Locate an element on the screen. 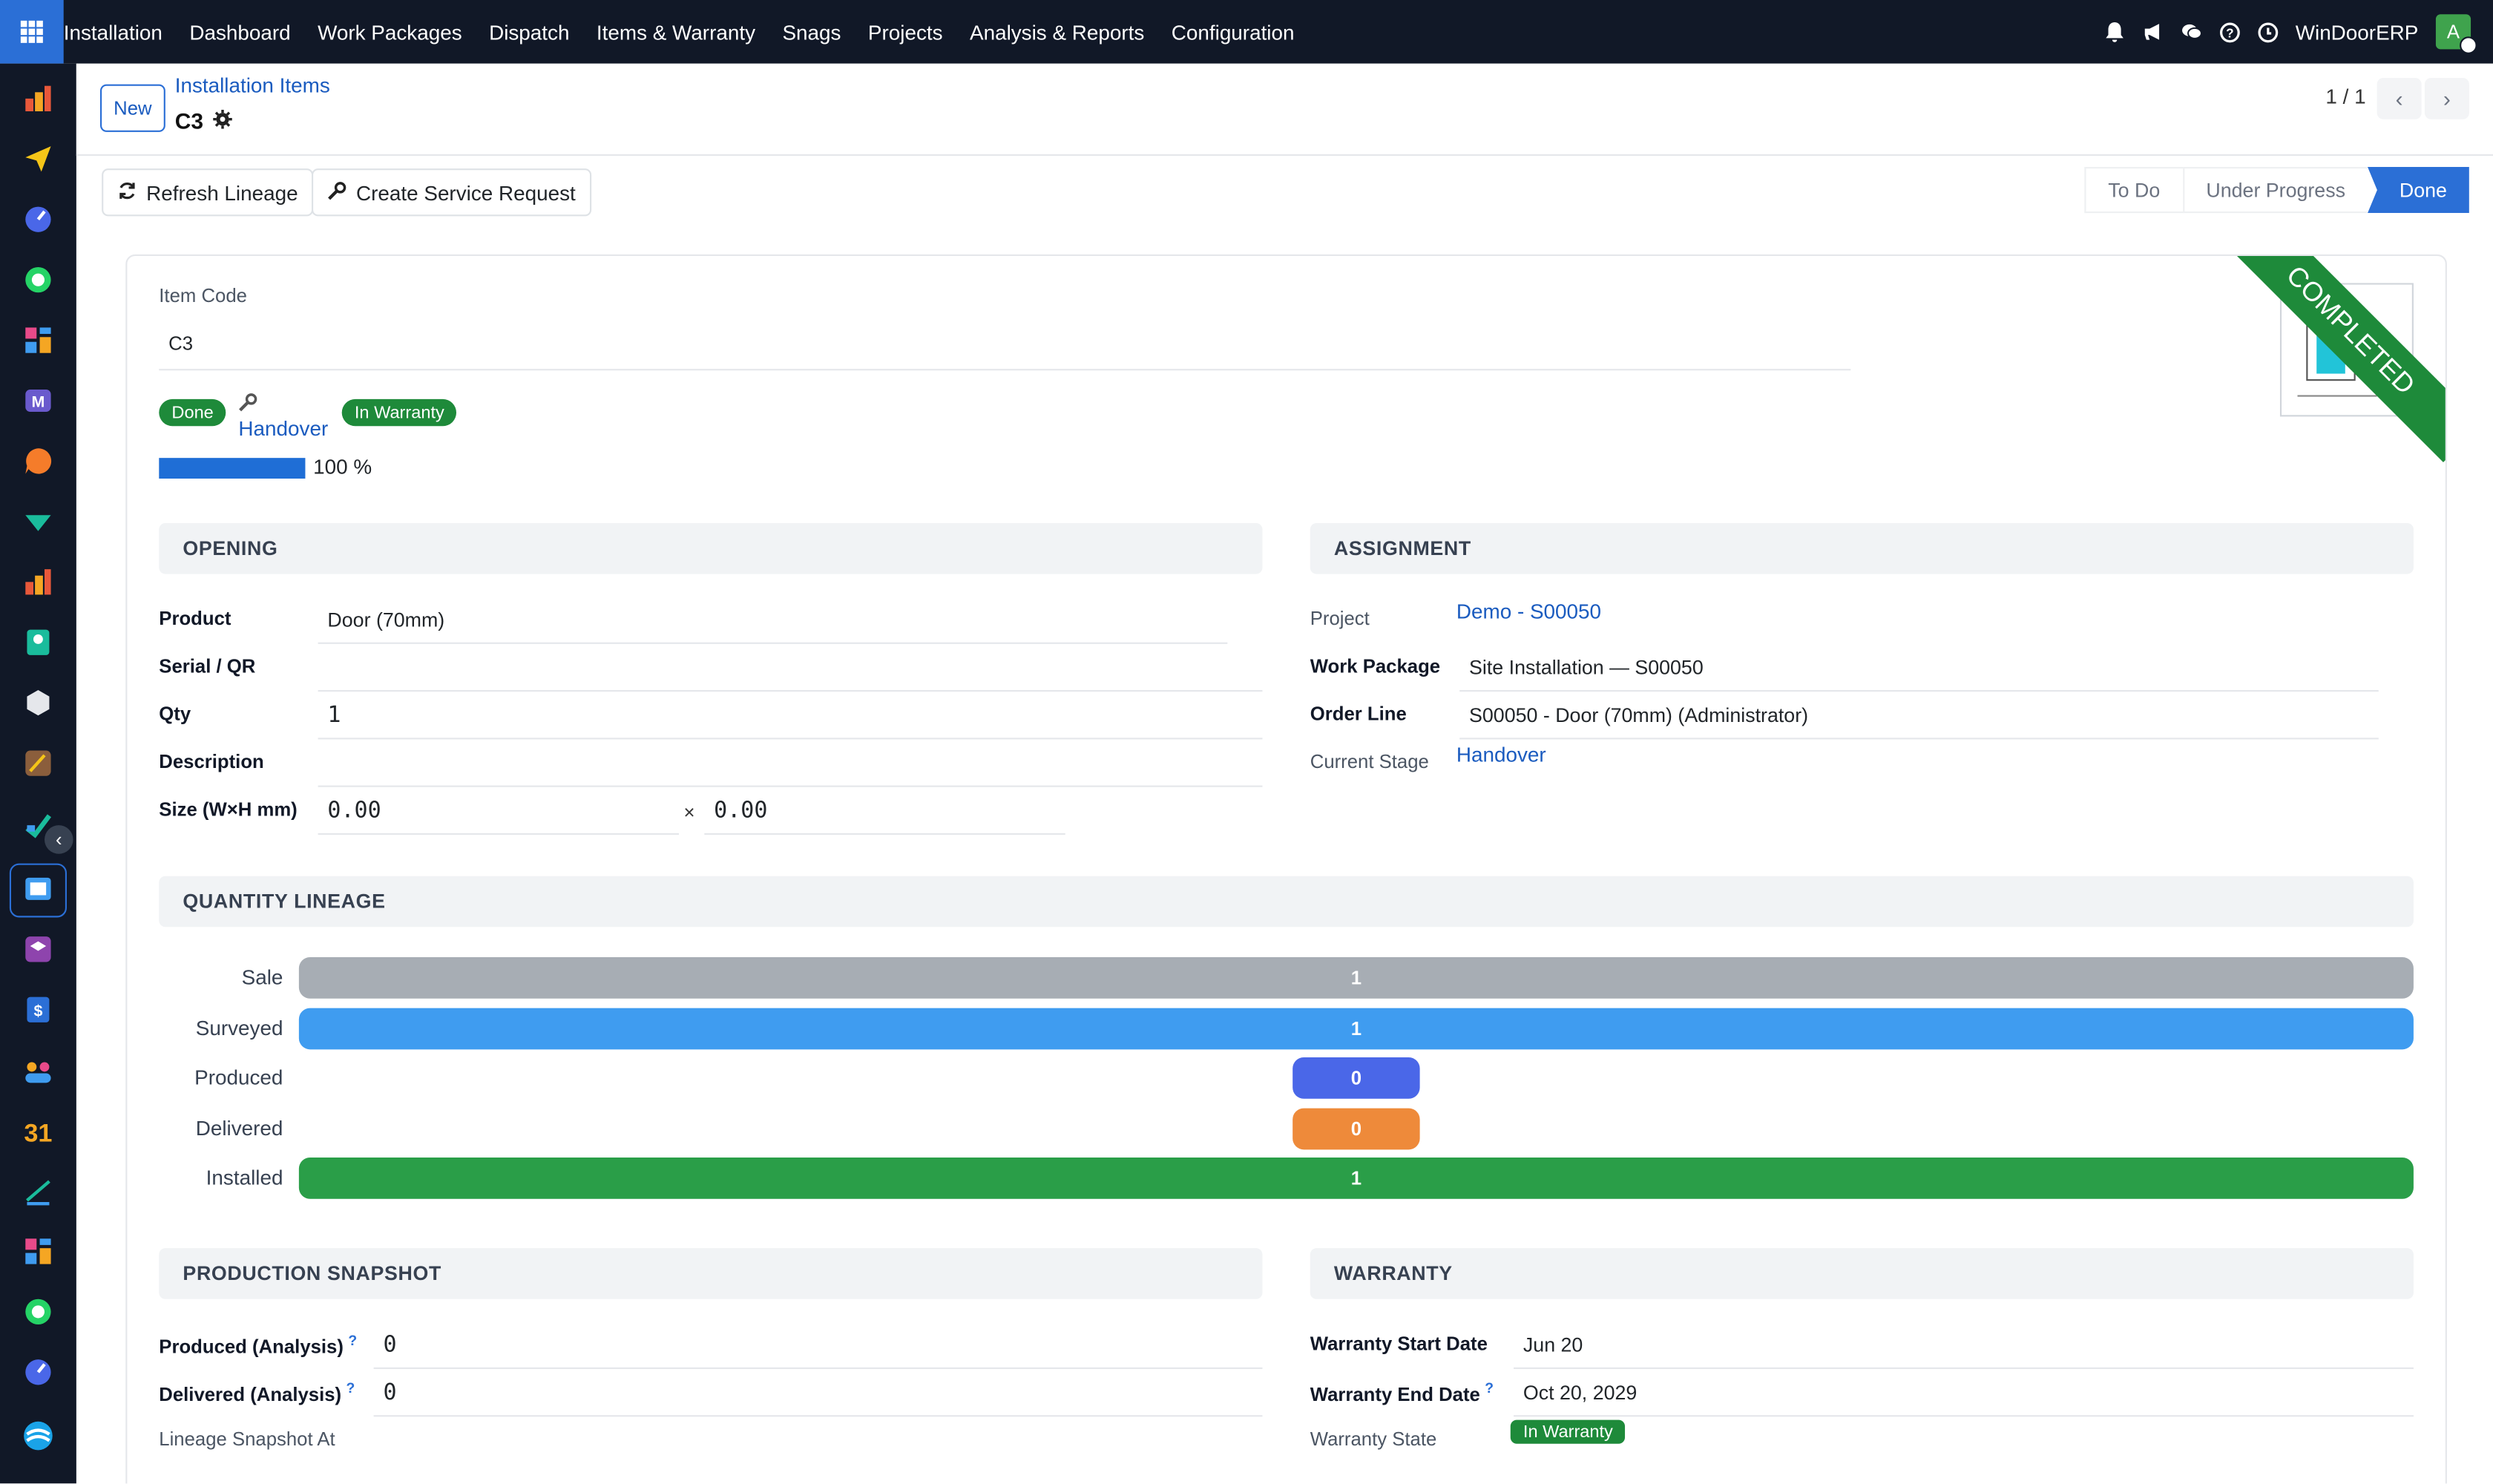 This screenshot has height=1484, width=2493. menu-item-snags: Snags is located at coordinates (811, 32).